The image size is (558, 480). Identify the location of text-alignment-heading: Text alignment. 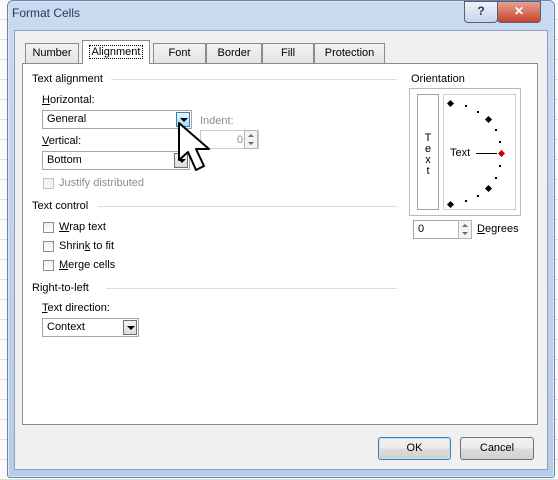
(67, 79).